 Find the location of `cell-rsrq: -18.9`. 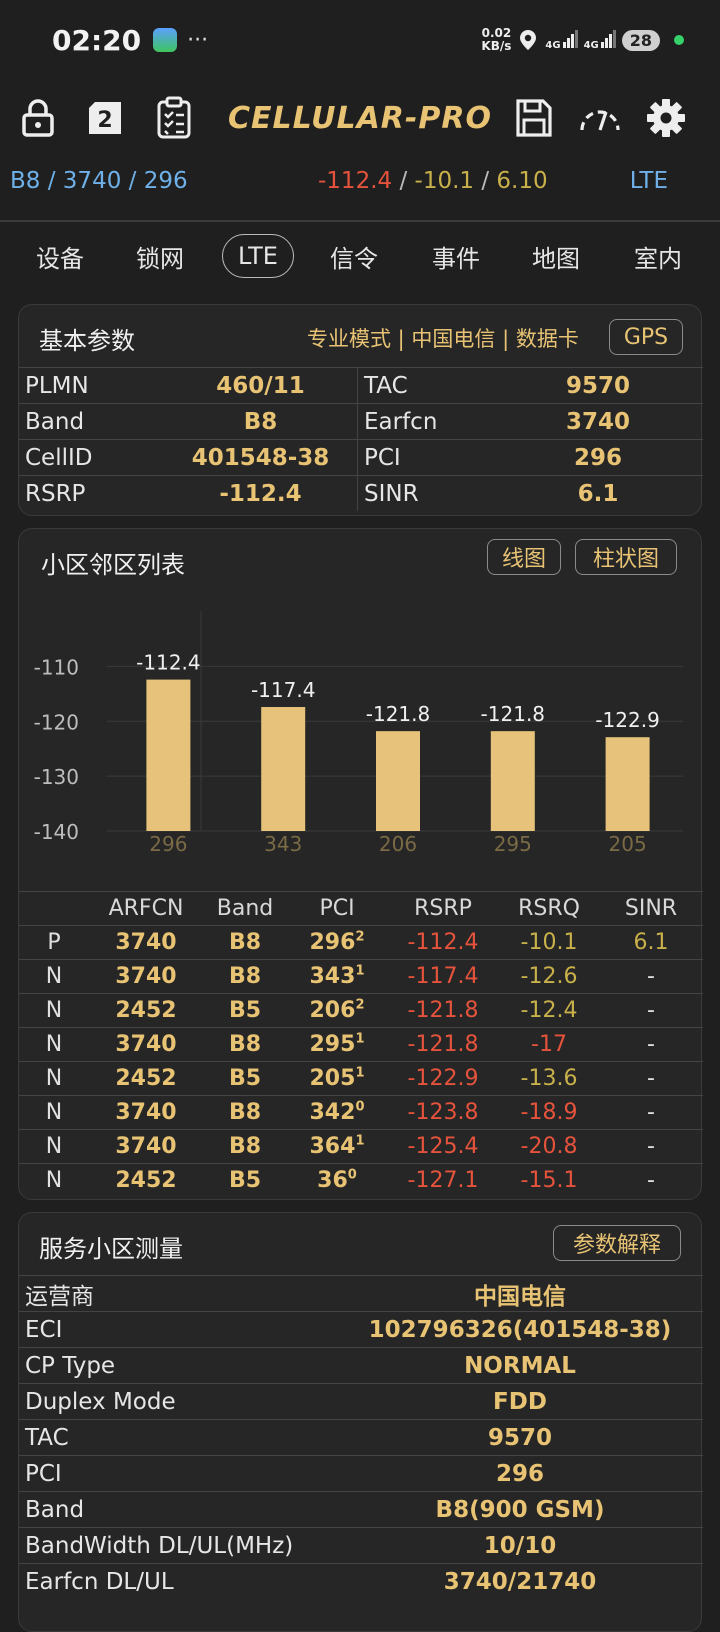

cell-rsrq: -18.9 is located at coordinates (549, 1112).